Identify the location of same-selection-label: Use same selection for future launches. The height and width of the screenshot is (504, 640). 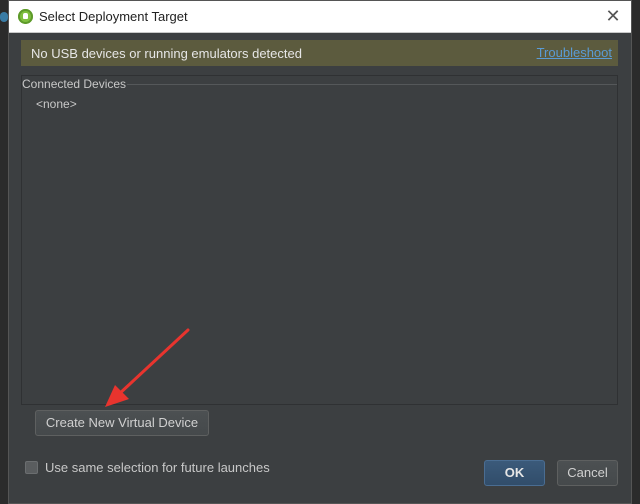
(157, 467).